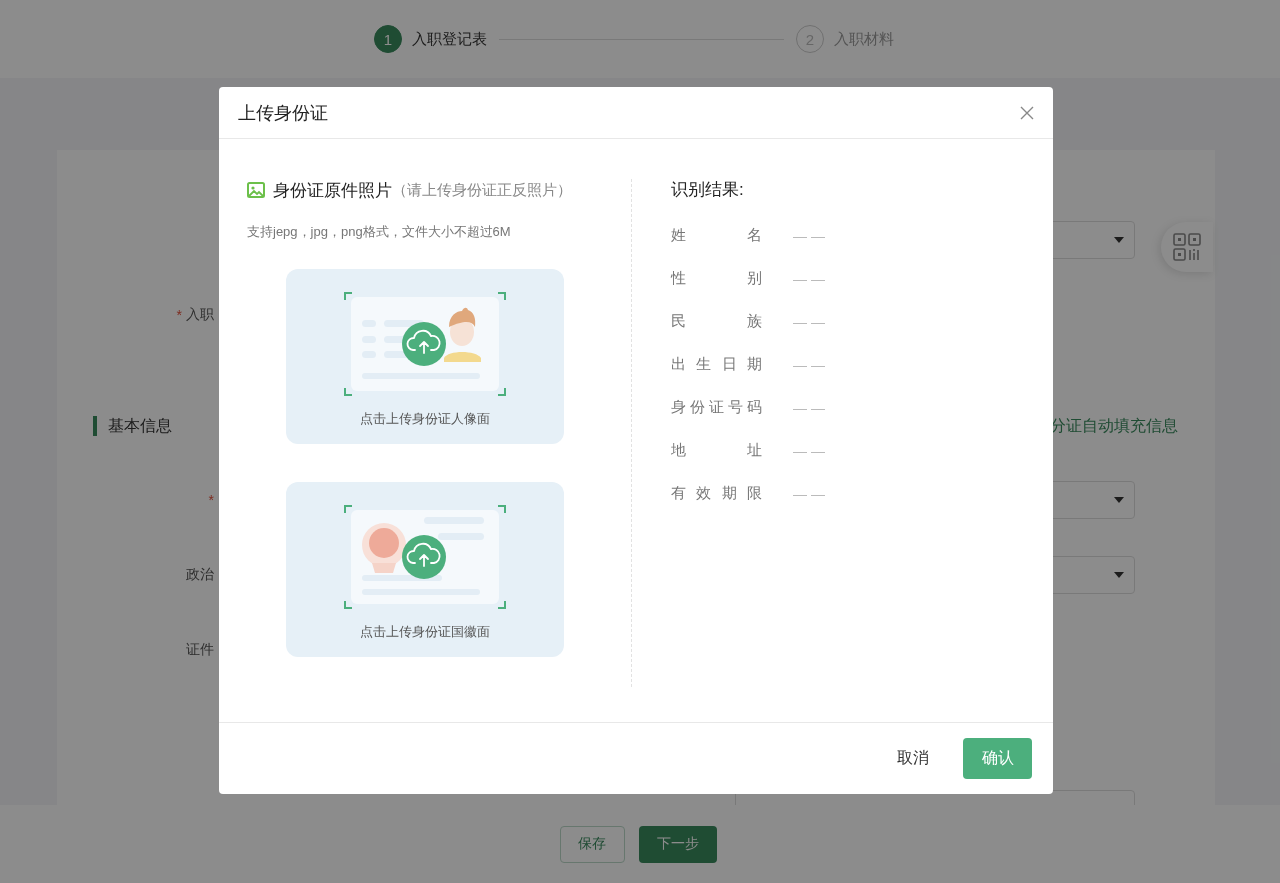  Describe the element at coordinates (717, 493) in the screenshot. I see `result-label: 有效期限` at that location.